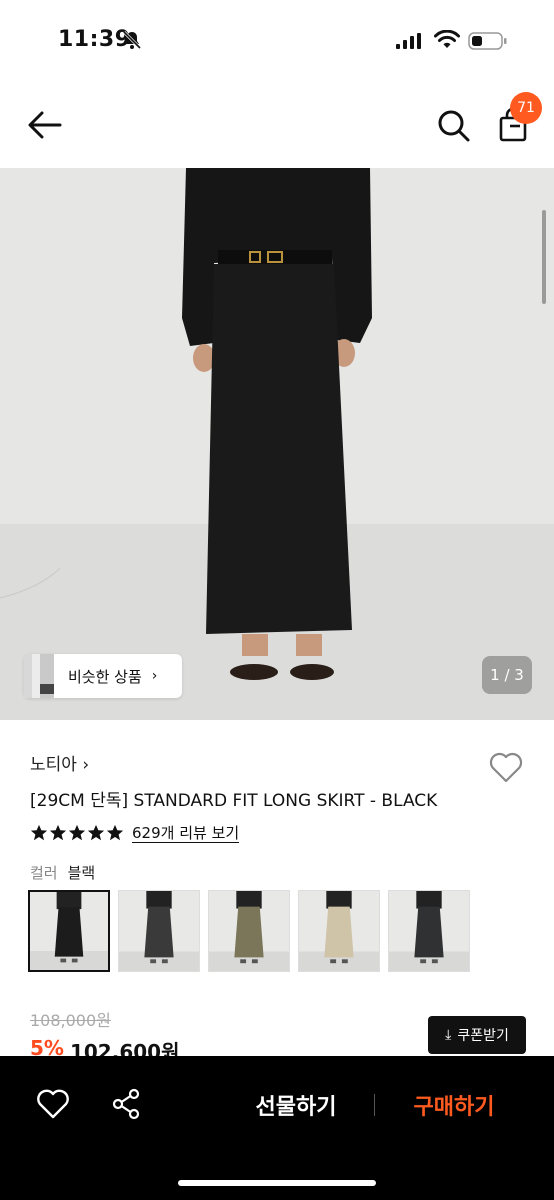 Image resolution: width=554 pixels, height=1200 pixels. Describe the element at coordinates (447, 39) in the screenshot. I see `wifi-icon` at that location.